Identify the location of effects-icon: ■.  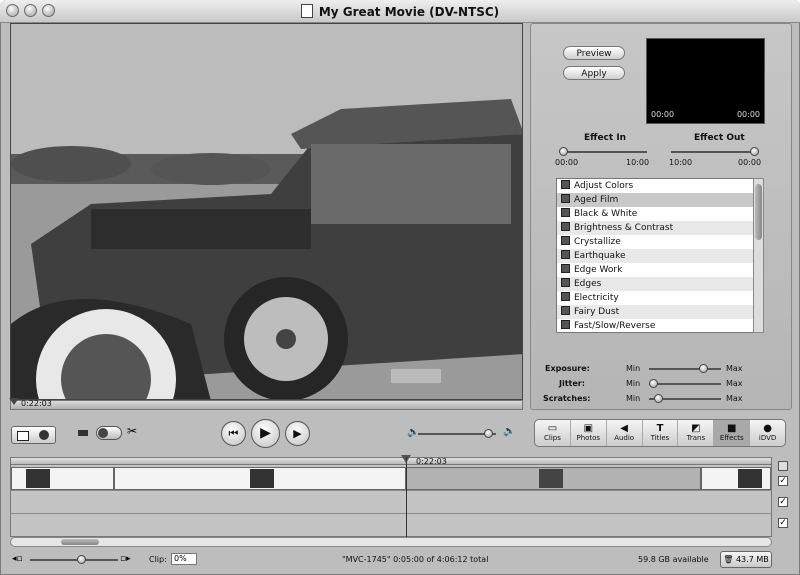
(732, 428).